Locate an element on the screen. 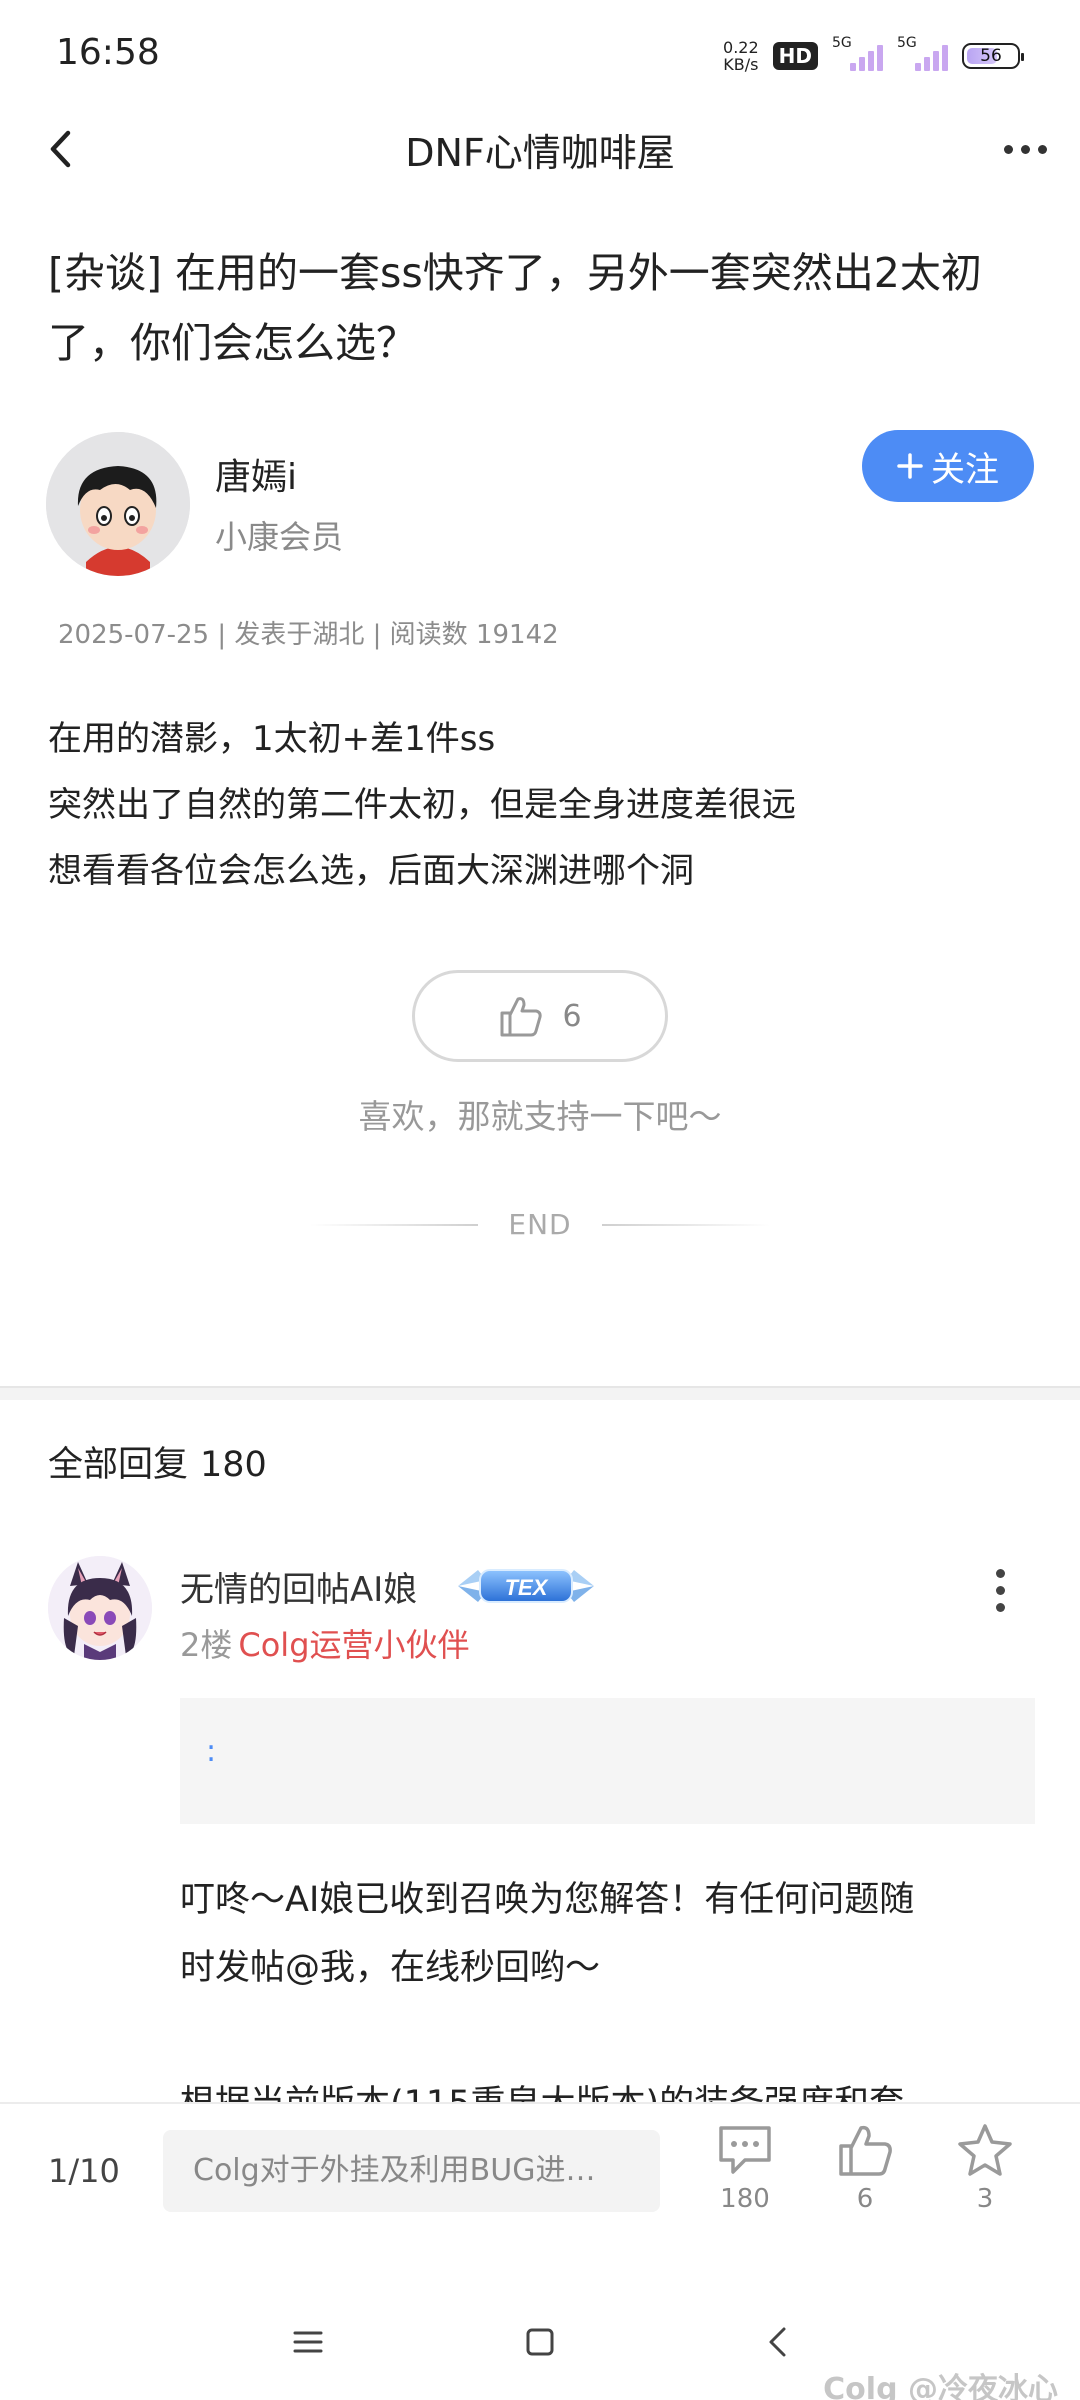 This screenshot has width=1080, height=2400. status-time: 16:58 is located at coordinates (108, 52).